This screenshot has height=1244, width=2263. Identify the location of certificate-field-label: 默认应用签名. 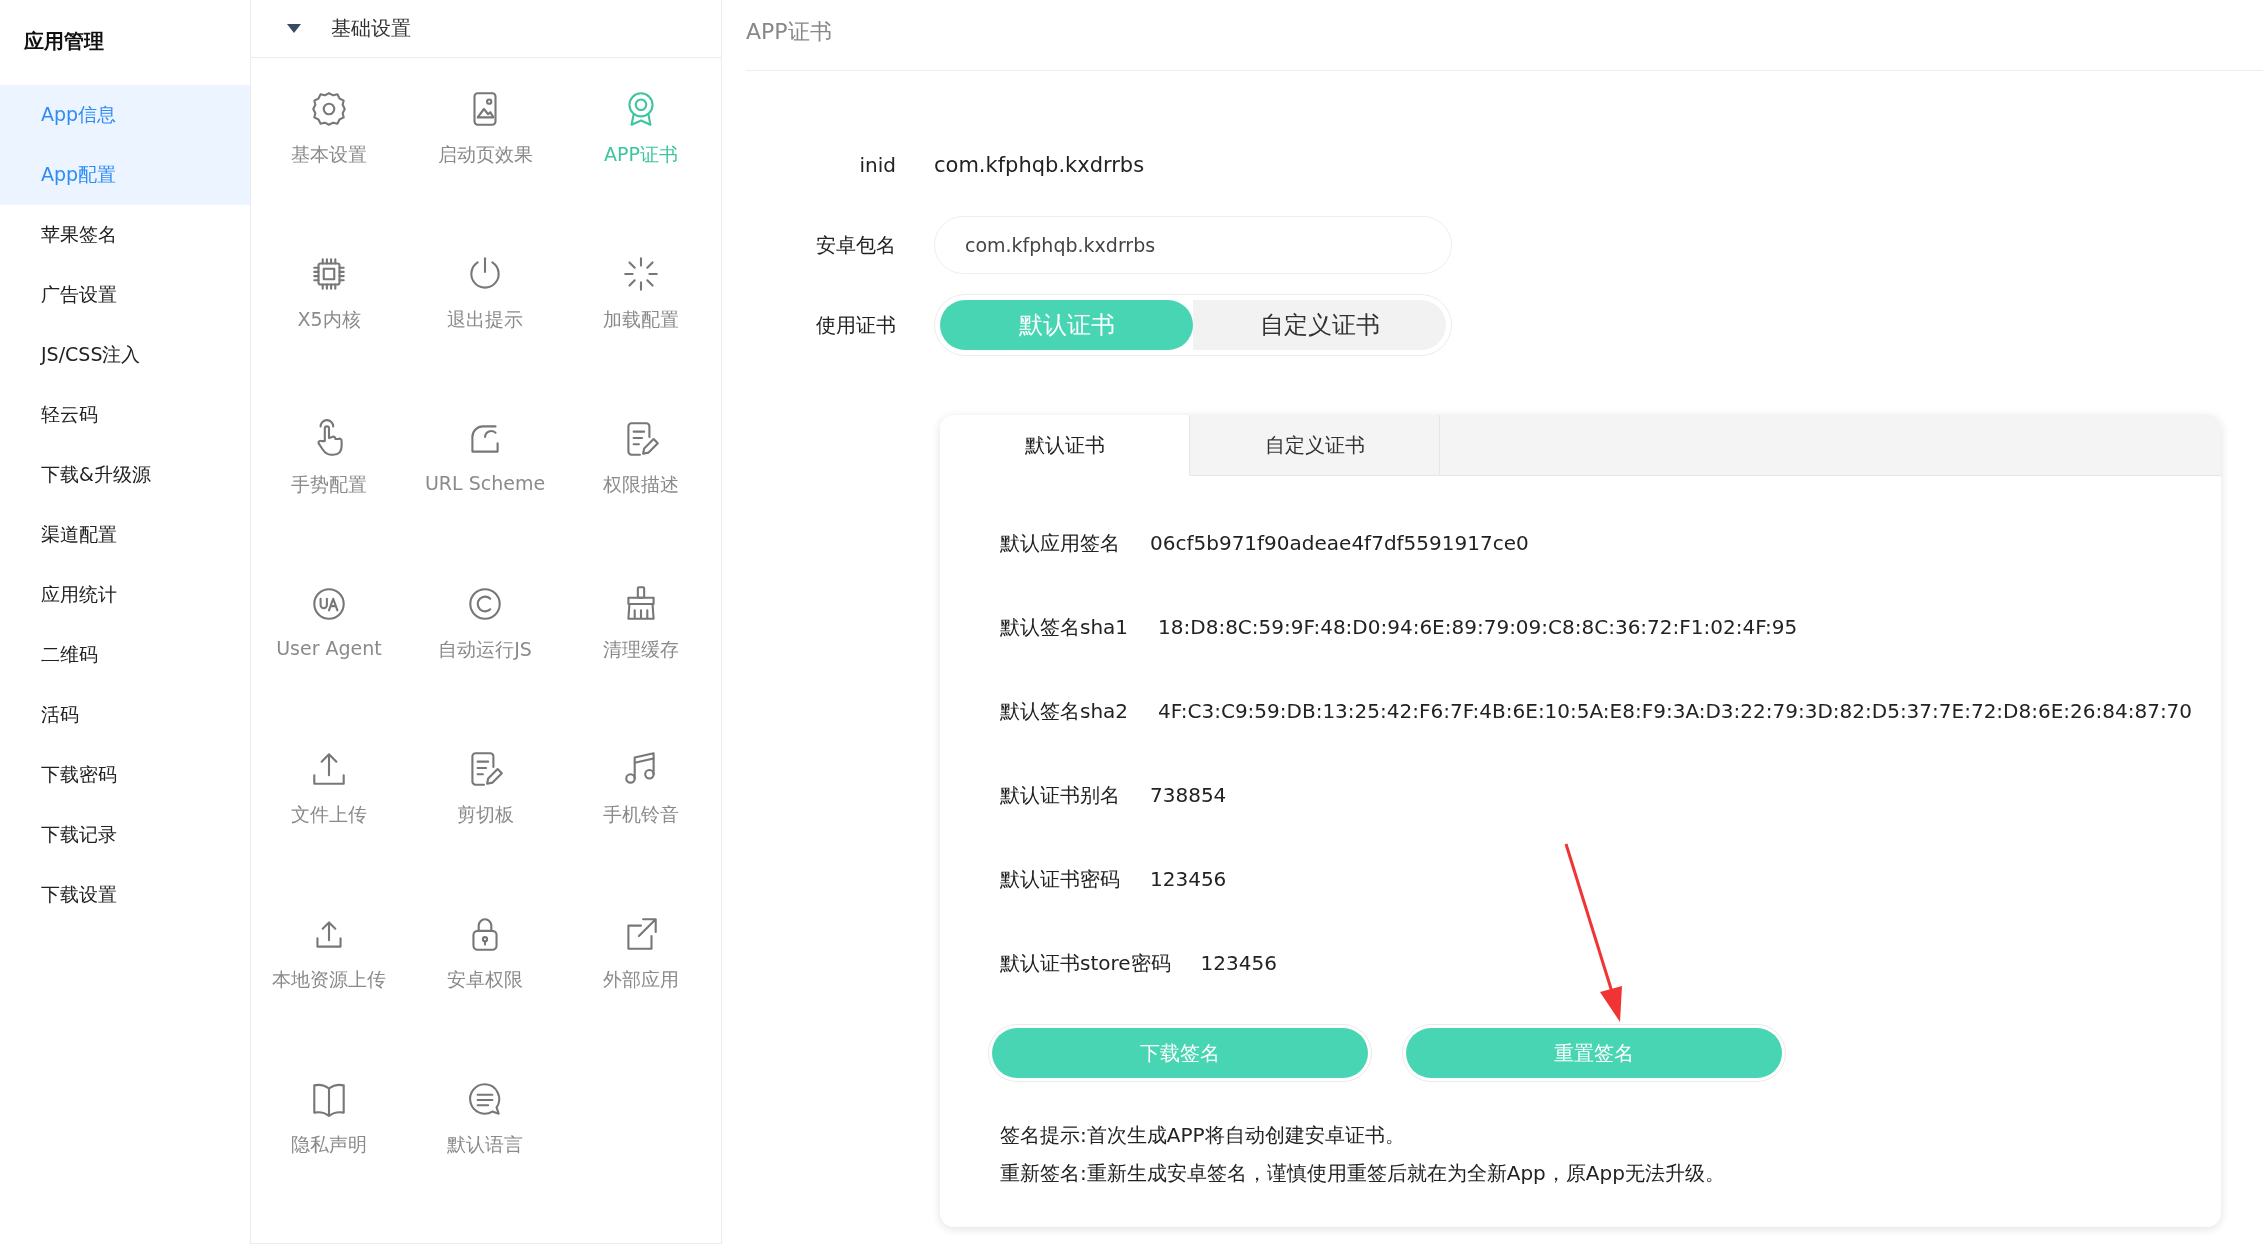
(1060, 543).